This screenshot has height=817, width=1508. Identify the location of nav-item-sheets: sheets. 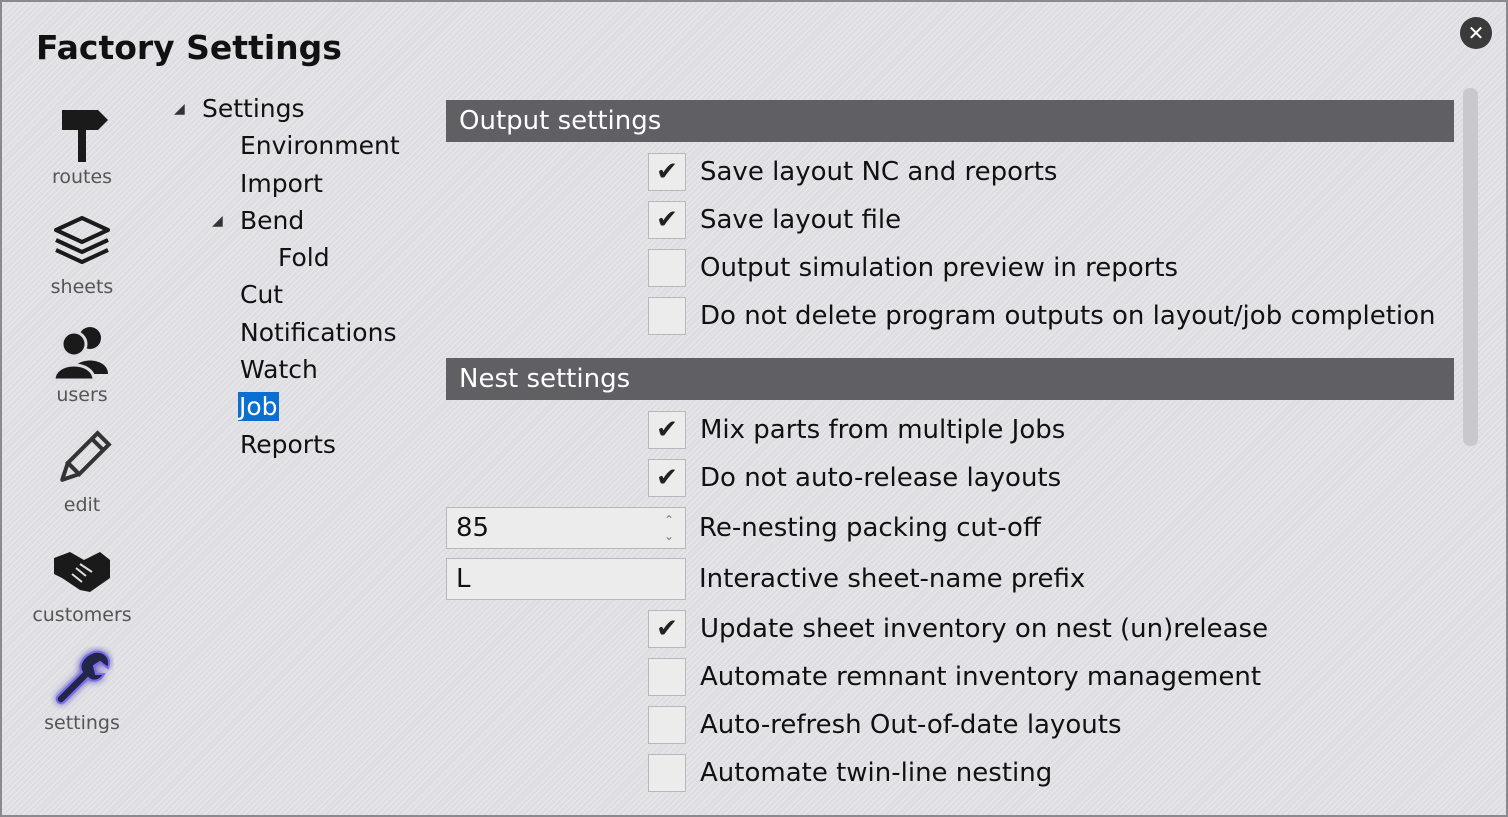
(82, 254).